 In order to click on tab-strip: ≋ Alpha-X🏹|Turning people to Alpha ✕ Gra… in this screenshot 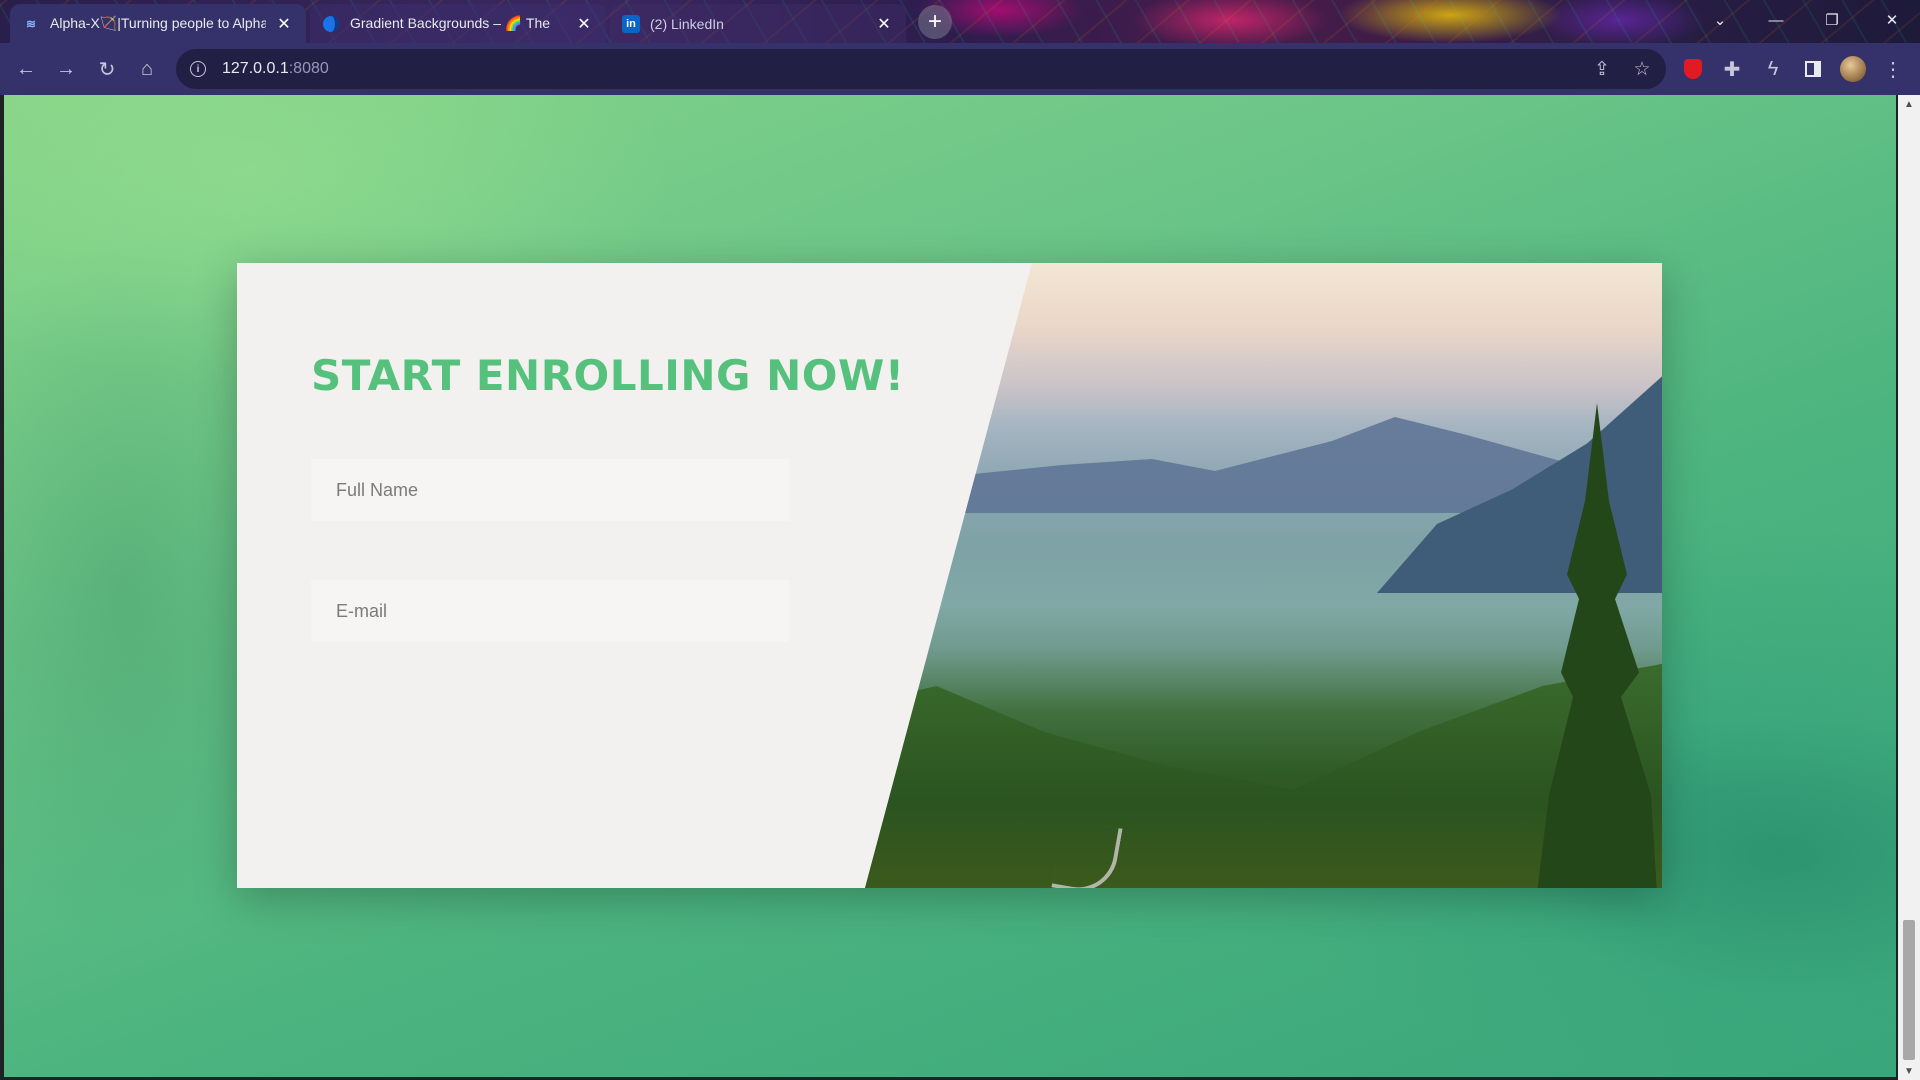, I will do `click(960, 21)`.